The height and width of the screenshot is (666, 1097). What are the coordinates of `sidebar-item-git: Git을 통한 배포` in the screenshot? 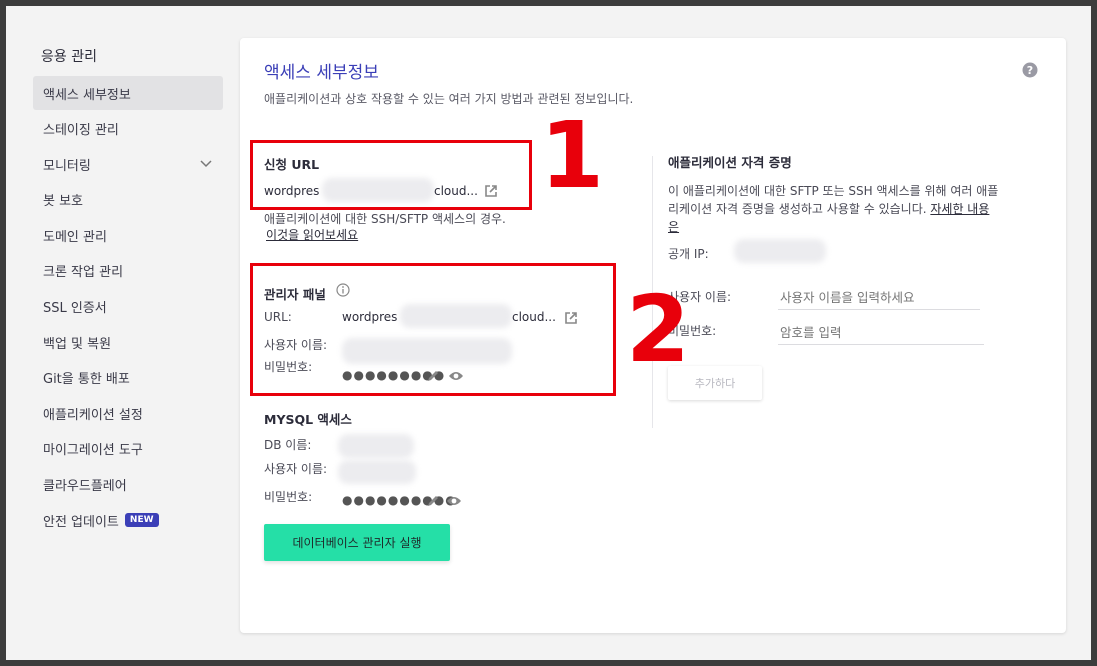 It's located at (128, 378).